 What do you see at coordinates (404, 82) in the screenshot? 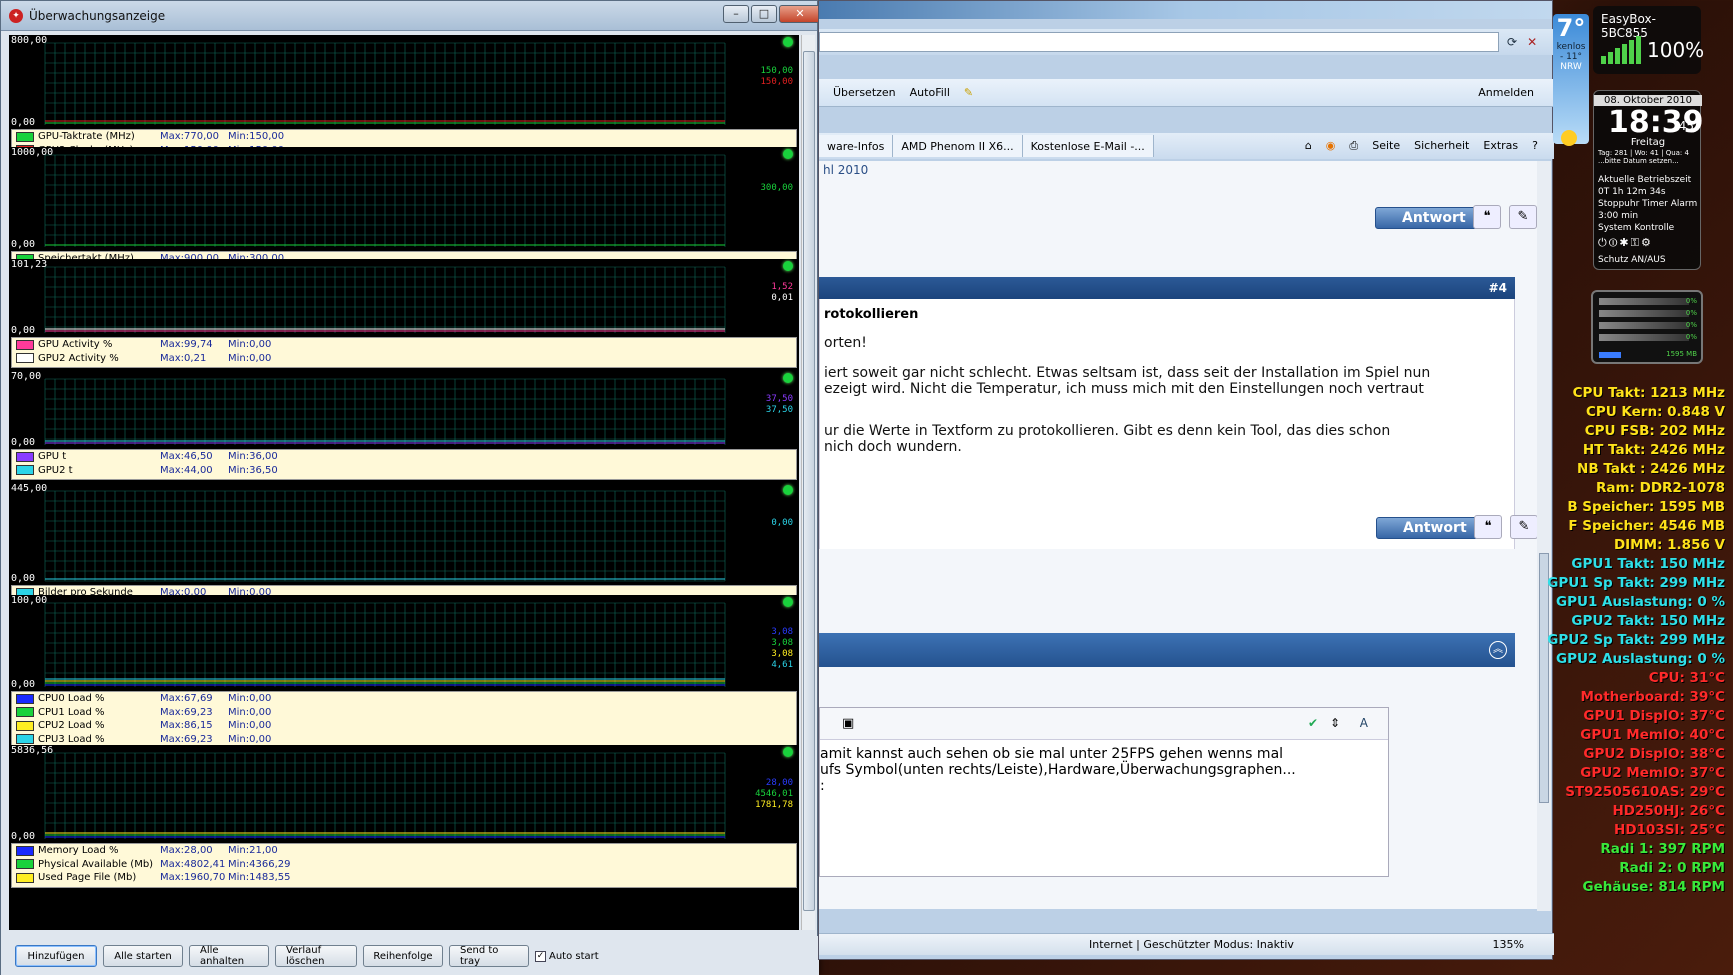
I see `graph-plot: 800,00 0,00 150,00 150,00` at bounding box center [404, 82].